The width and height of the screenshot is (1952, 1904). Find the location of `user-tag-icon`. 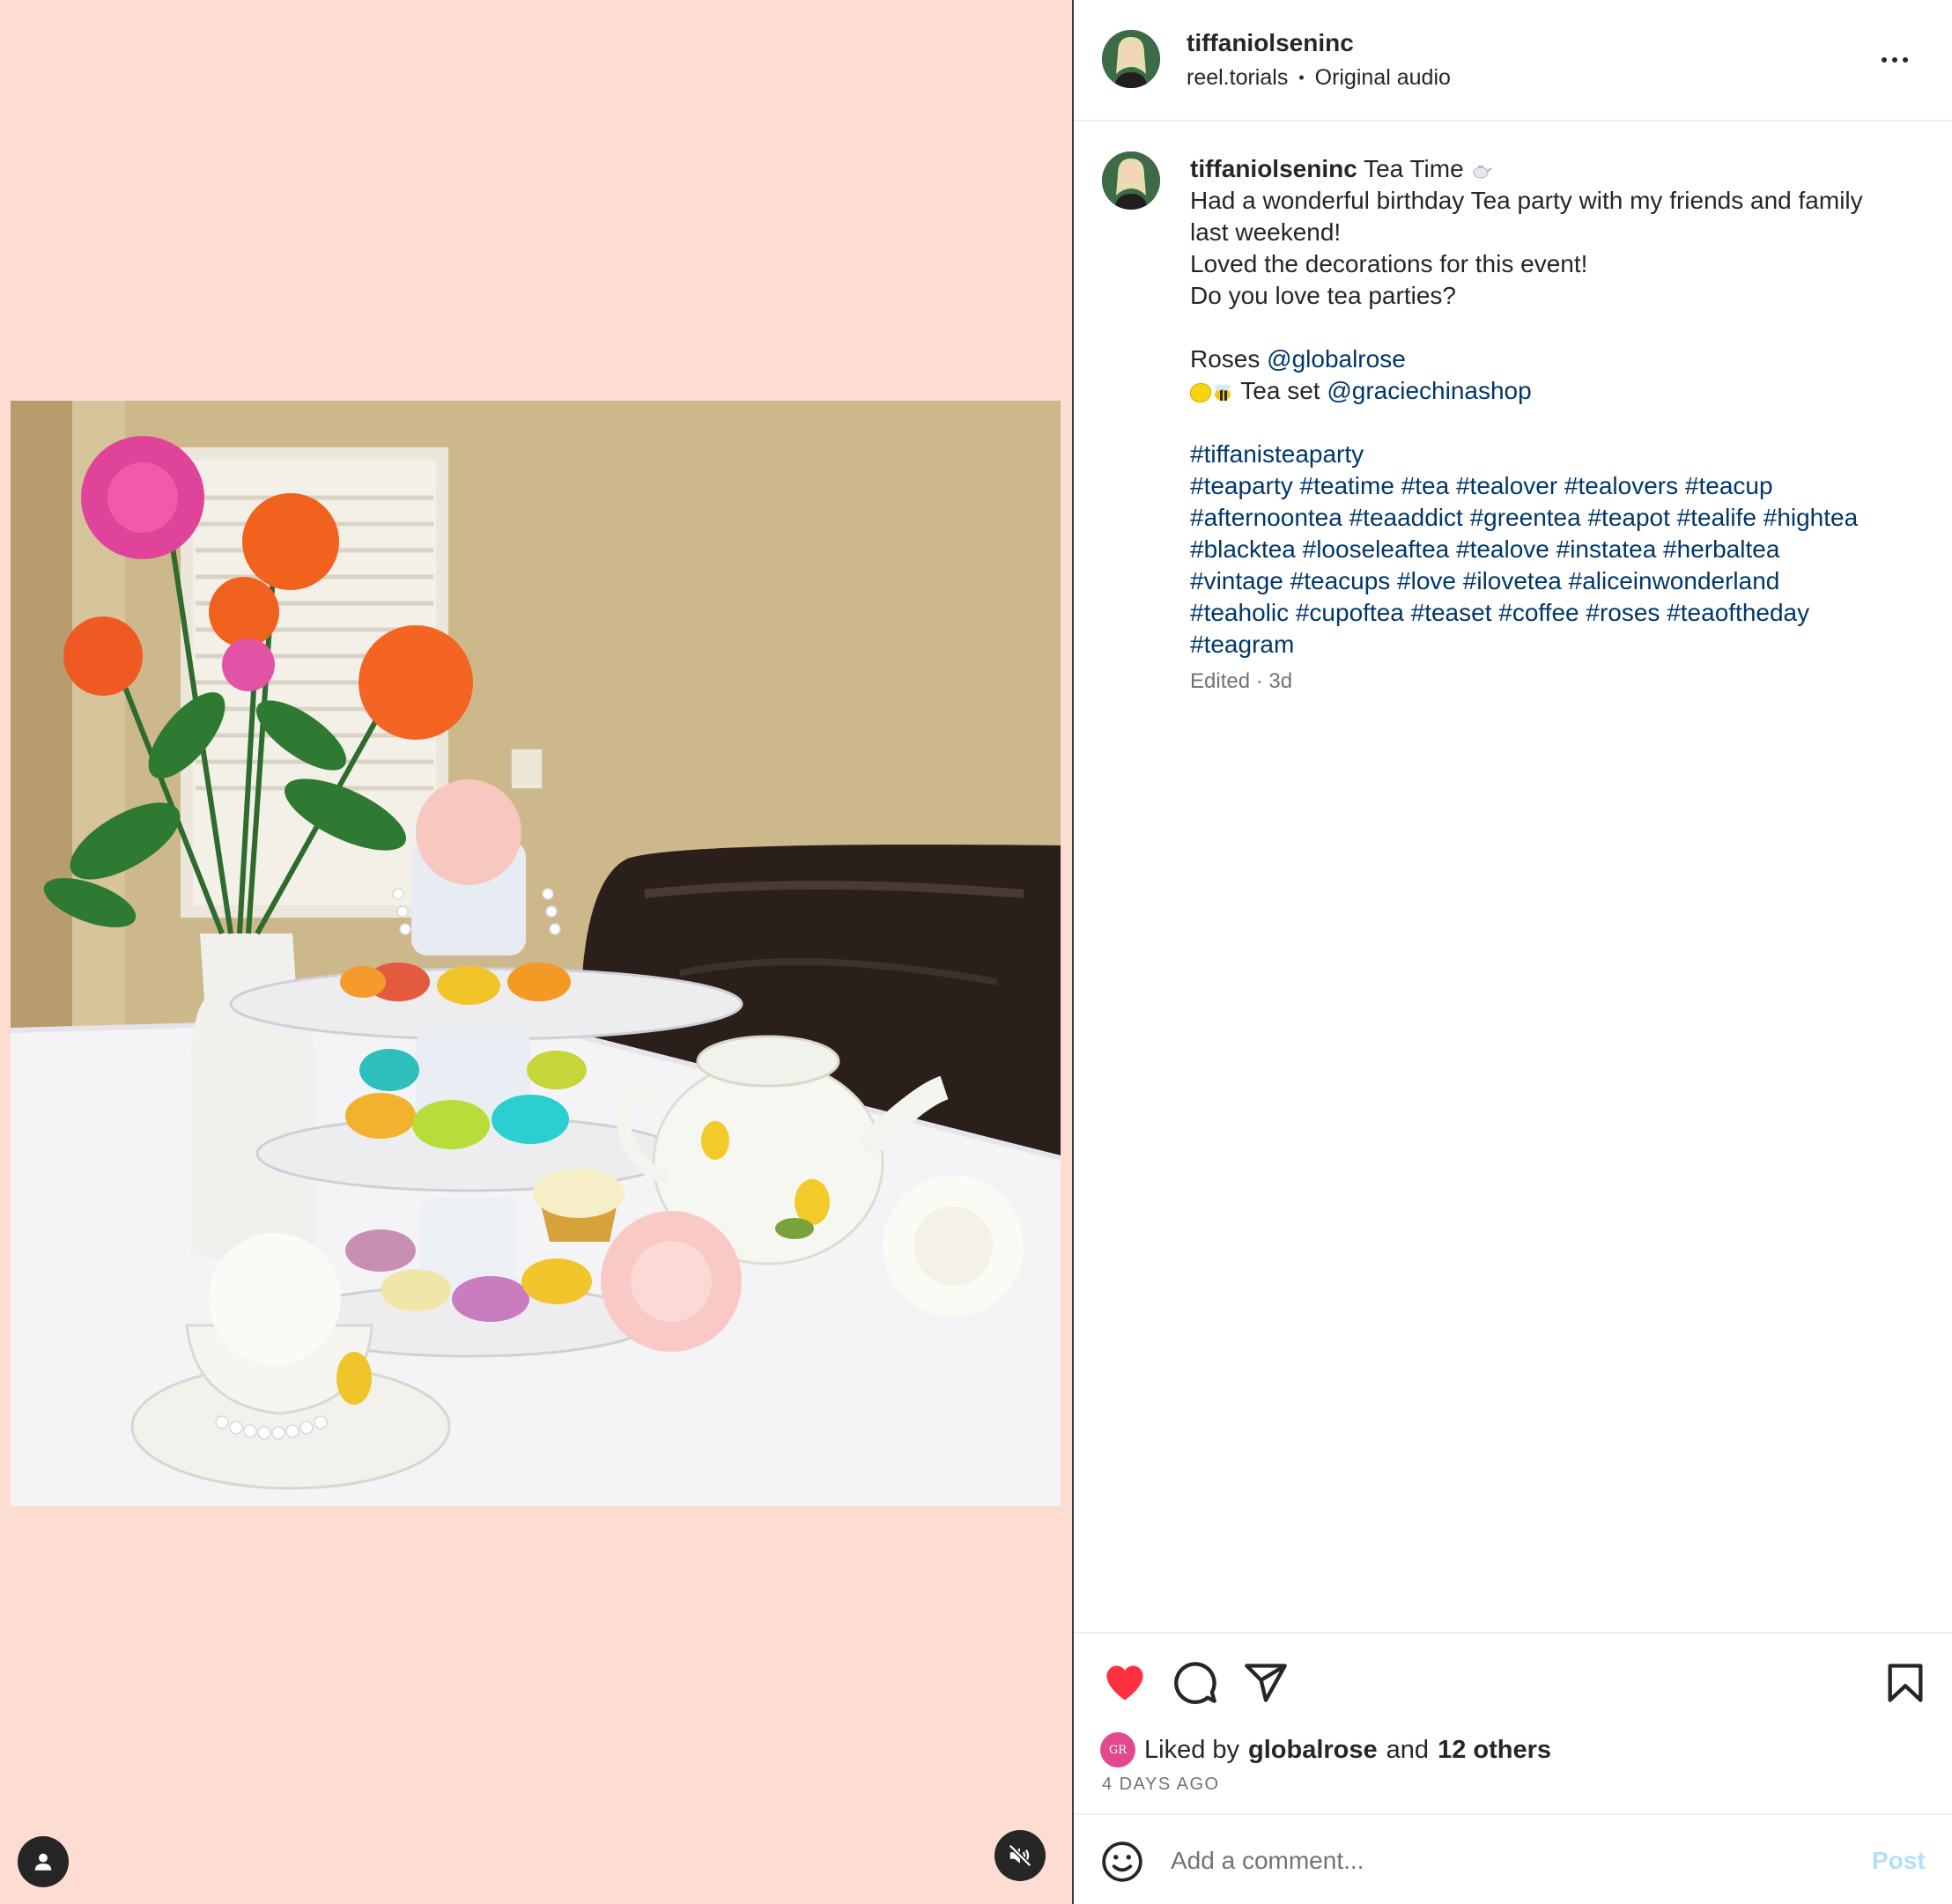

user-tag-icon is located at coordinates (43, 1862).